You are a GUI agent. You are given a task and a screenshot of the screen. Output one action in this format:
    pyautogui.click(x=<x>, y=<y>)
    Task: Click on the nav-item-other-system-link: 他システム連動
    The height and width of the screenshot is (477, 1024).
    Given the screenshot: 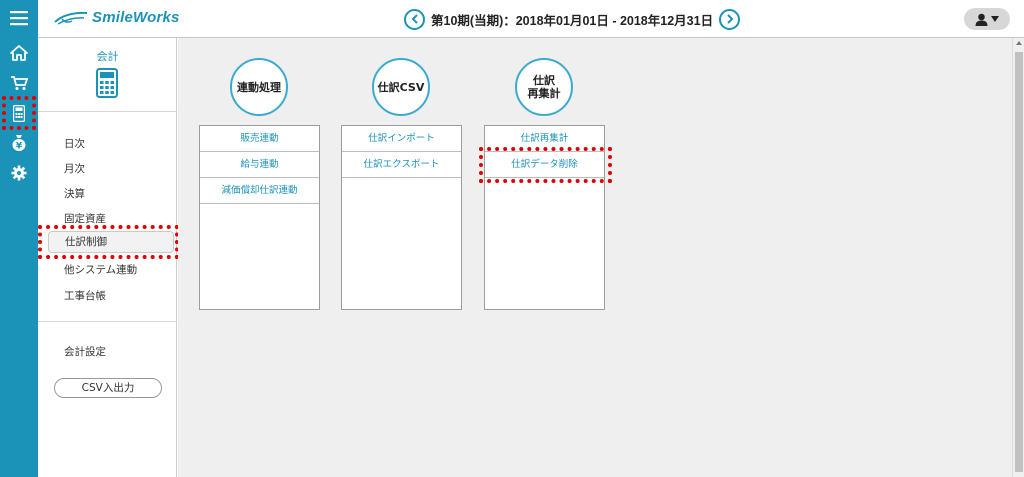 What is the action you would take?
    pyautogui.click(x=100, y=269)
    